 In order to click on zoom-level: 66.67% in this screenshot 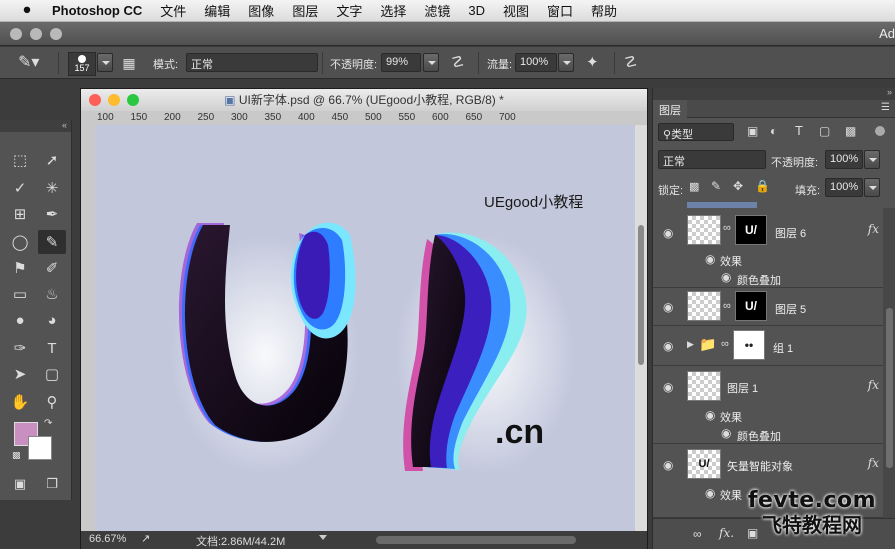, I will do `click(107, 539)`.